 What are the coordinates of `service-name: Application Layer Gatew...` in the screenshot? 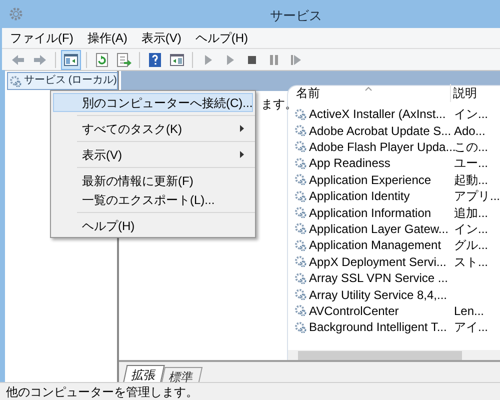 It's located at (378, 229).